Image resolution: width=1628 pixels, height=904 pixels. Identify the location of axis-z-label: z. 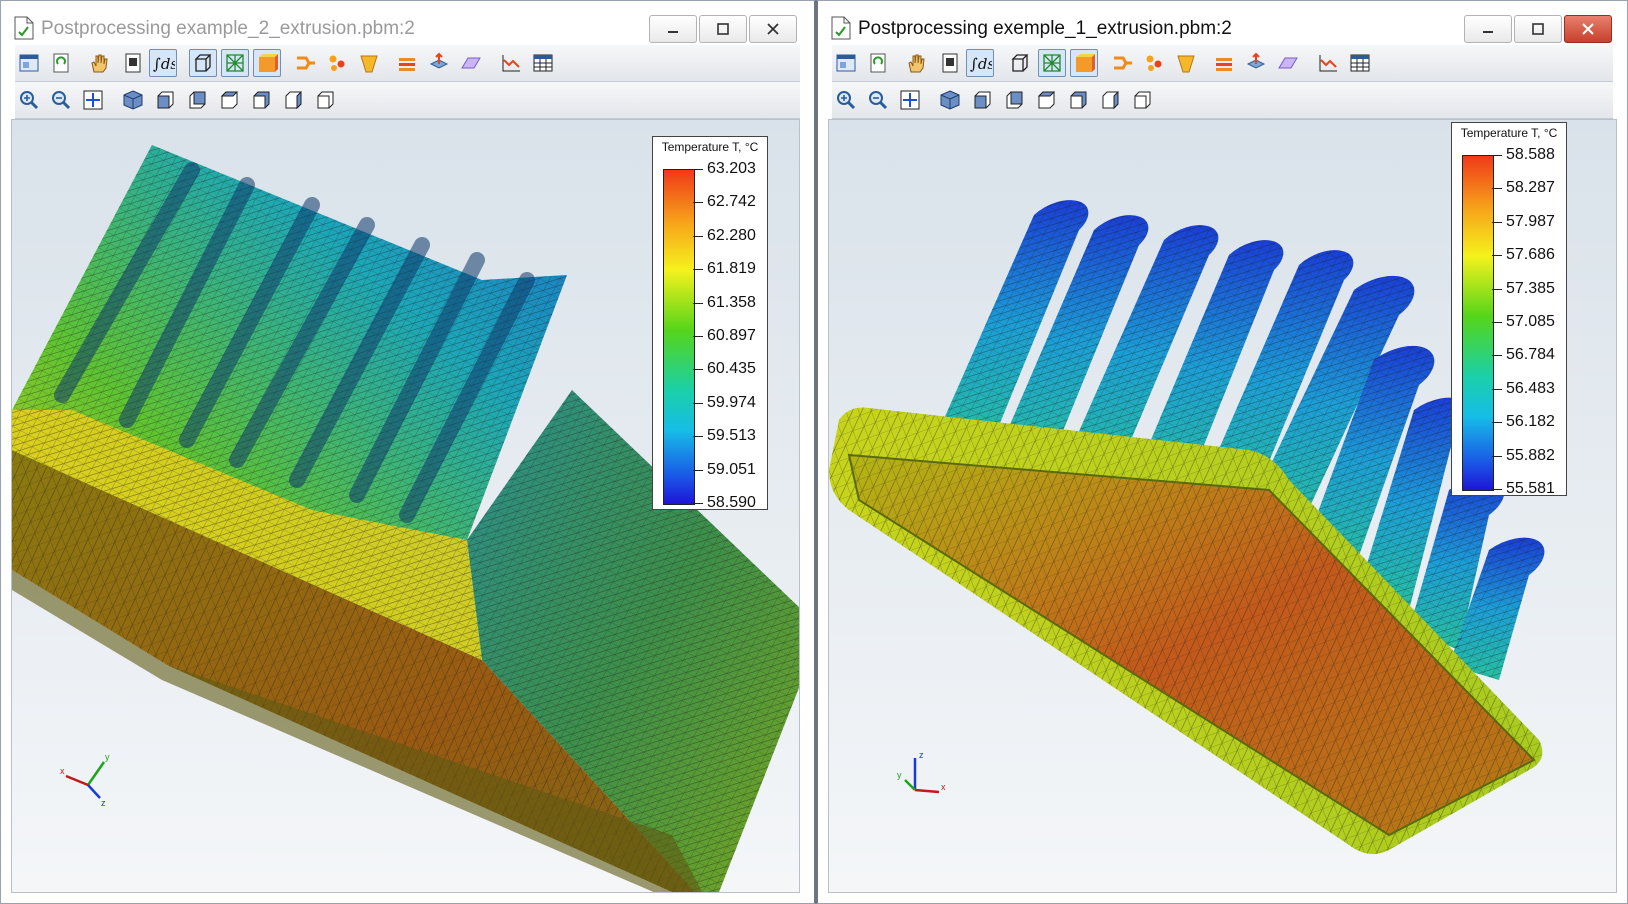
(921, 755).